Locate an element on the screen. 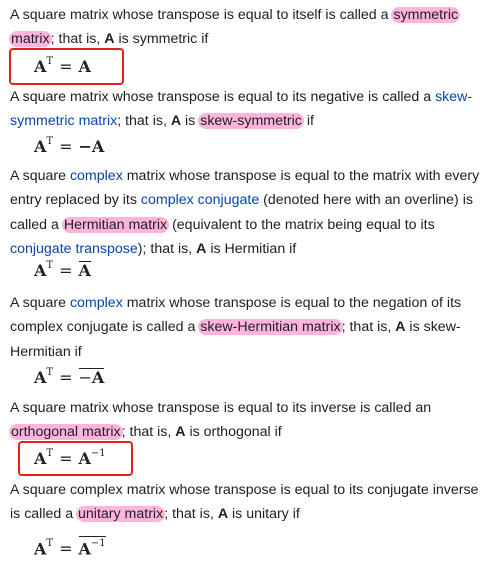  highlight-skew-symmetric: skew-symmetric is located at coordinates (251, 121).